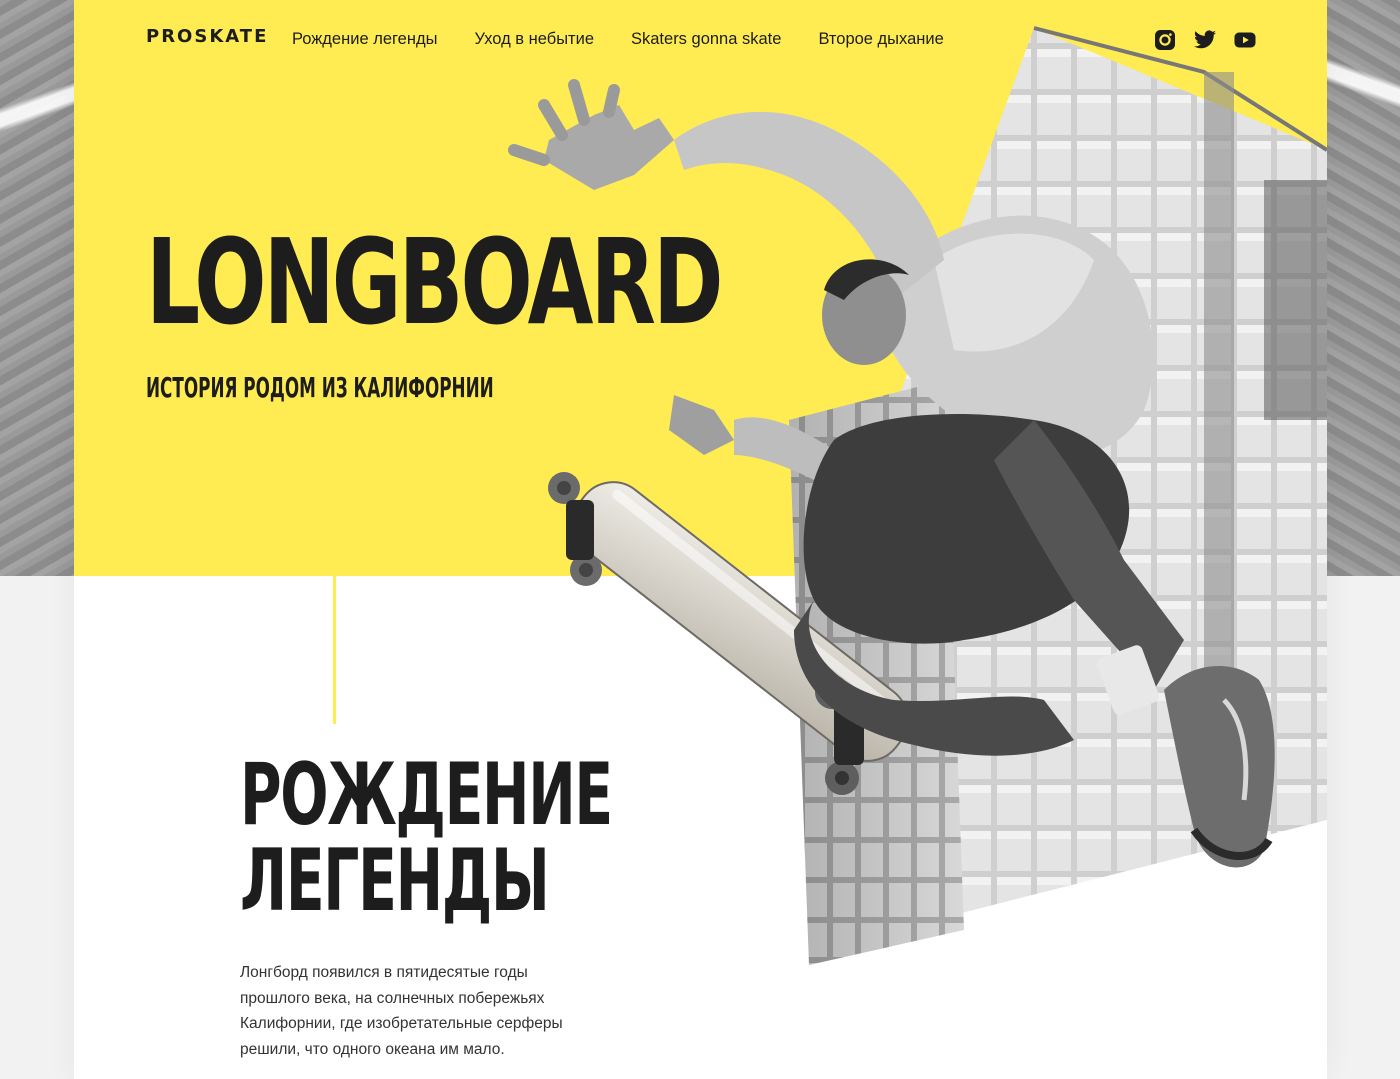 The image size is (1400, 1079). What do you see at coordinates (435, 282) in the screenshot?
I see `hero-title: LONGBOARD` at bounding box center [435, 282].